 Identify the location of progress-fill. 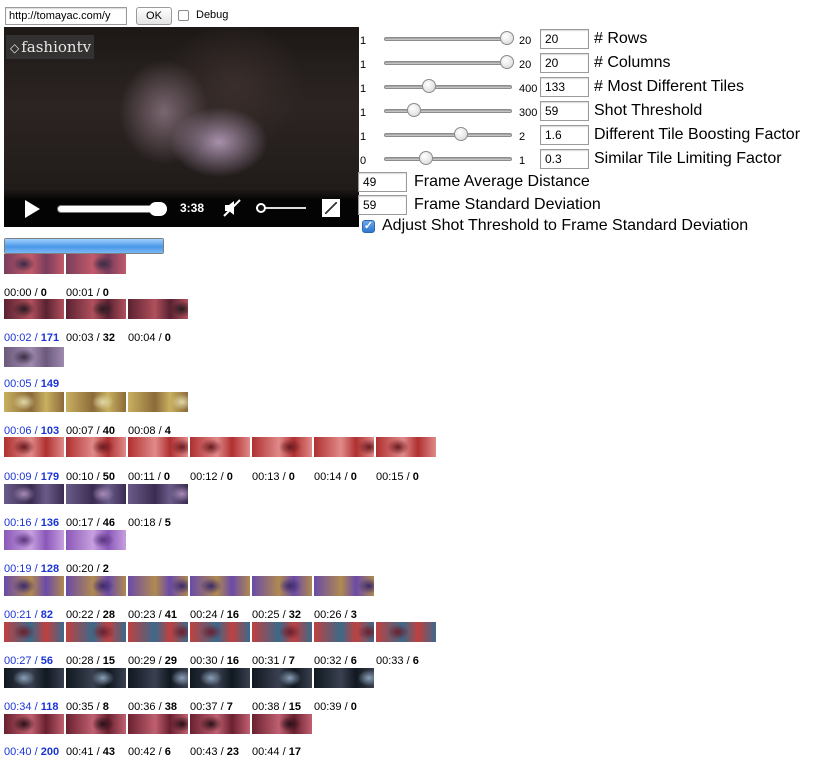
(84, 246).